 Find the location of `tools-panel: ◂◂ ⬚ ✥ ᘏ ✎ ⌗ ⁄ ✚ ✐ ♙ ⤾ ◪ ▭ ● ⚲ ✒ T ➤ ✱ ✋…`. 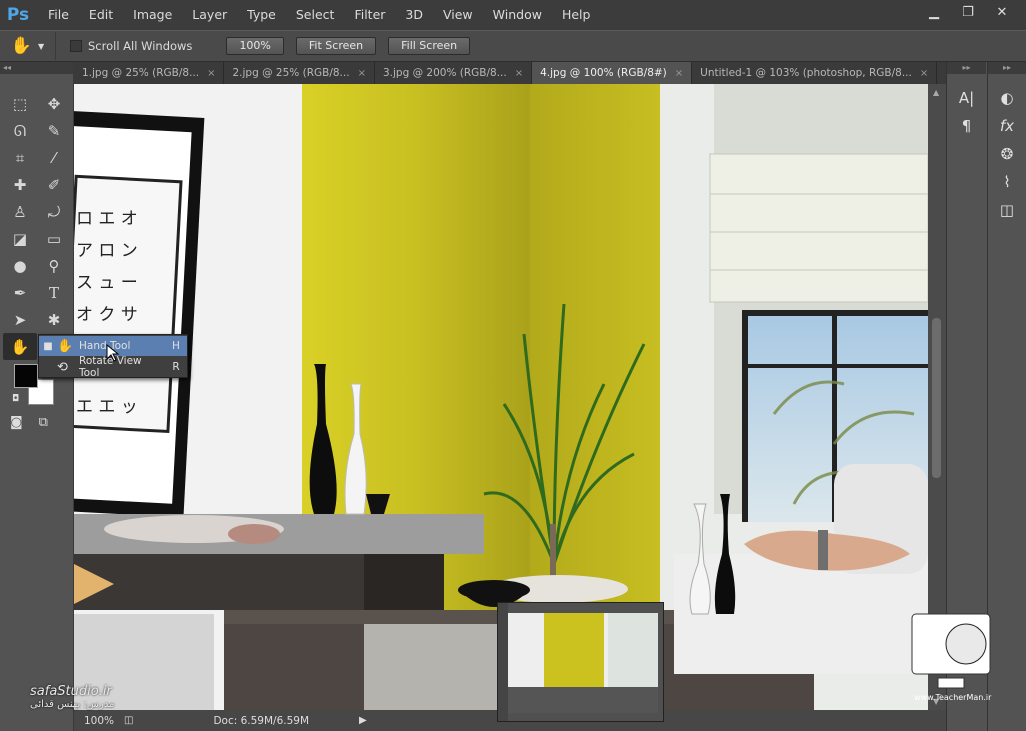

tools-panel: ◂◂ ⬚ ✥ ᘏ ✎ ⌗ ⁄ ✚ ✐ ♙ ⤾ ◪ ▭ ● ⚲ ✒ T ➤ ✱ ✋… is located at coordinates (37, 396).